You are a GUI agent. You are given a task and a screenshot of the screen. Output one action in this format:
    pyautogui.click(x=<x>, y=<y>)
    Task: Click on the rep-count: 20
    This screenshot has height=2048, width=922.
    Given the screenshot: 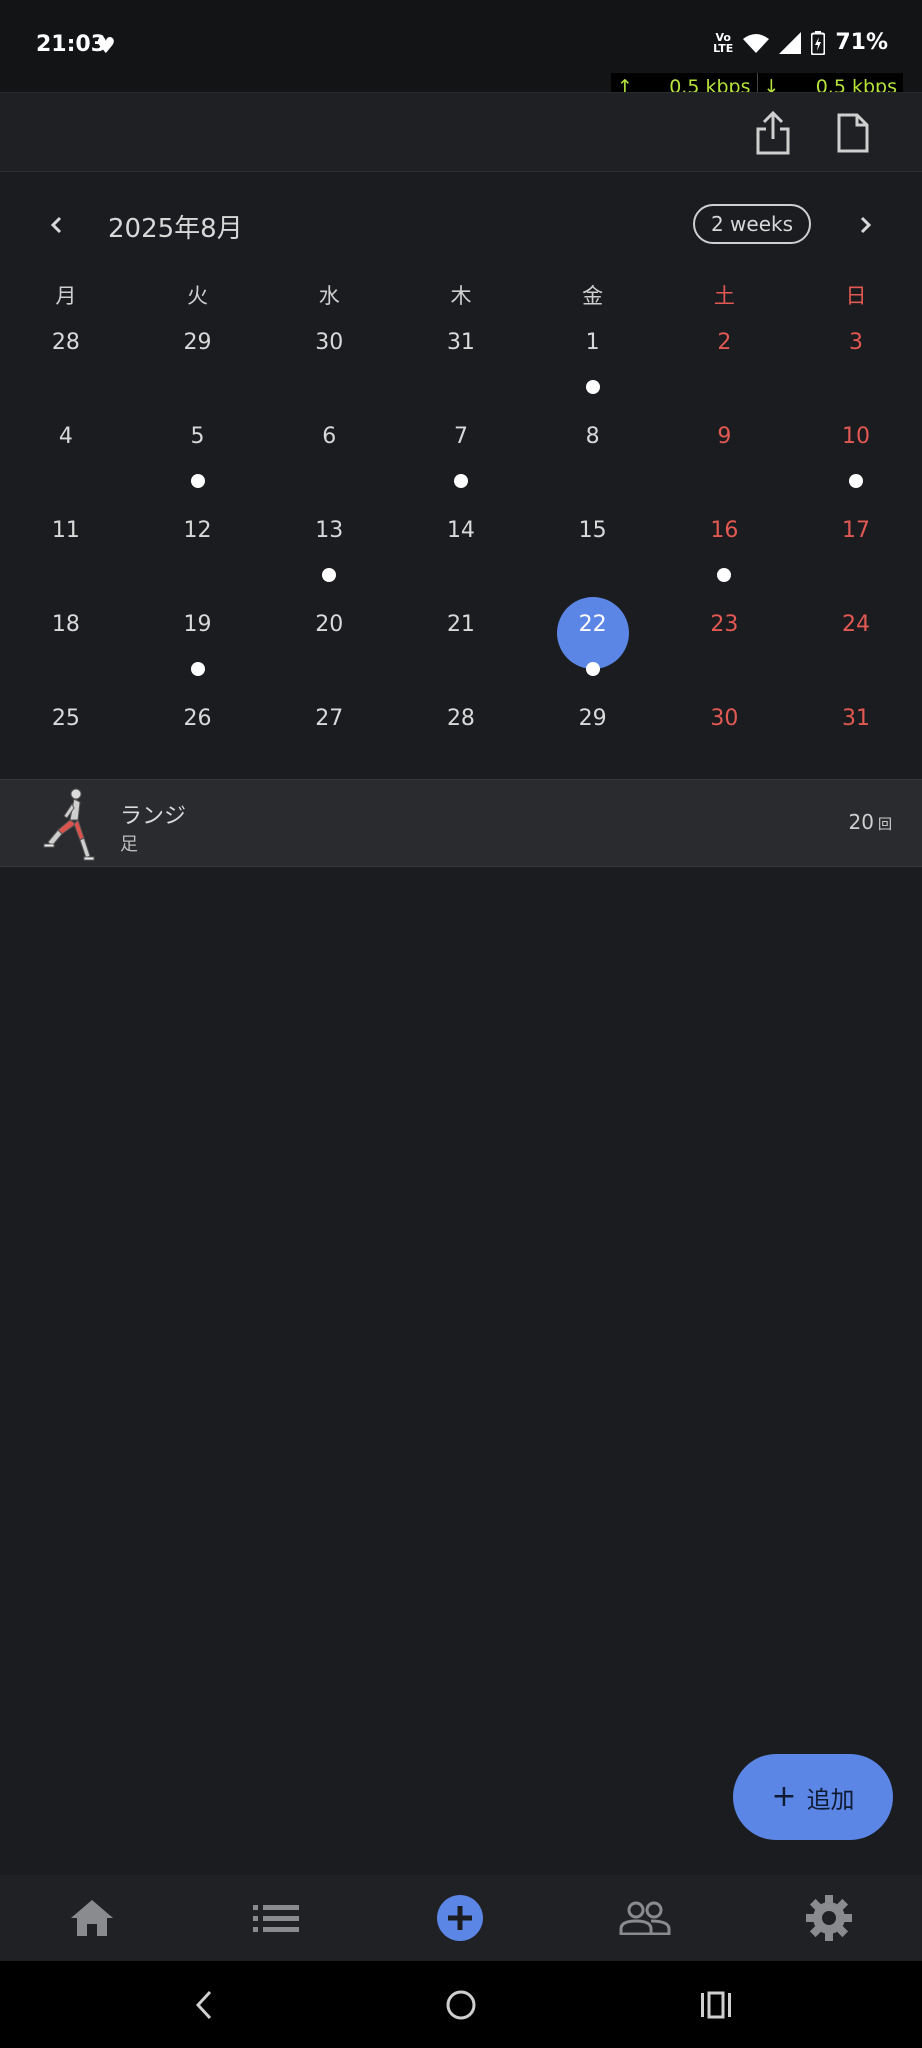 What is the action you would take?
    pyautogui.click(x=861, y=822)
    